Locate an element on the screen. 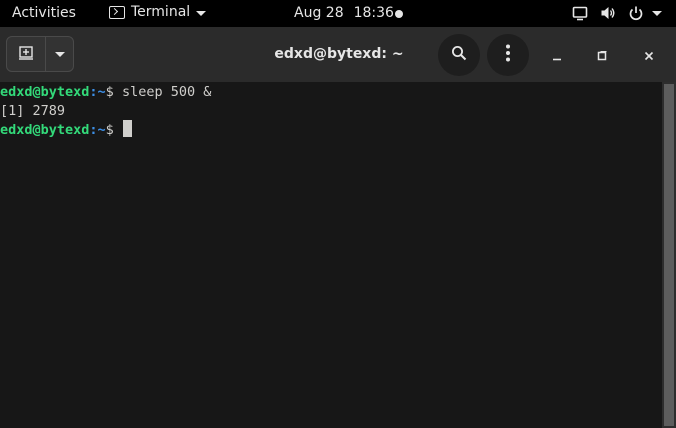  scrollbar-thumb is located at coordinates (669, 255).